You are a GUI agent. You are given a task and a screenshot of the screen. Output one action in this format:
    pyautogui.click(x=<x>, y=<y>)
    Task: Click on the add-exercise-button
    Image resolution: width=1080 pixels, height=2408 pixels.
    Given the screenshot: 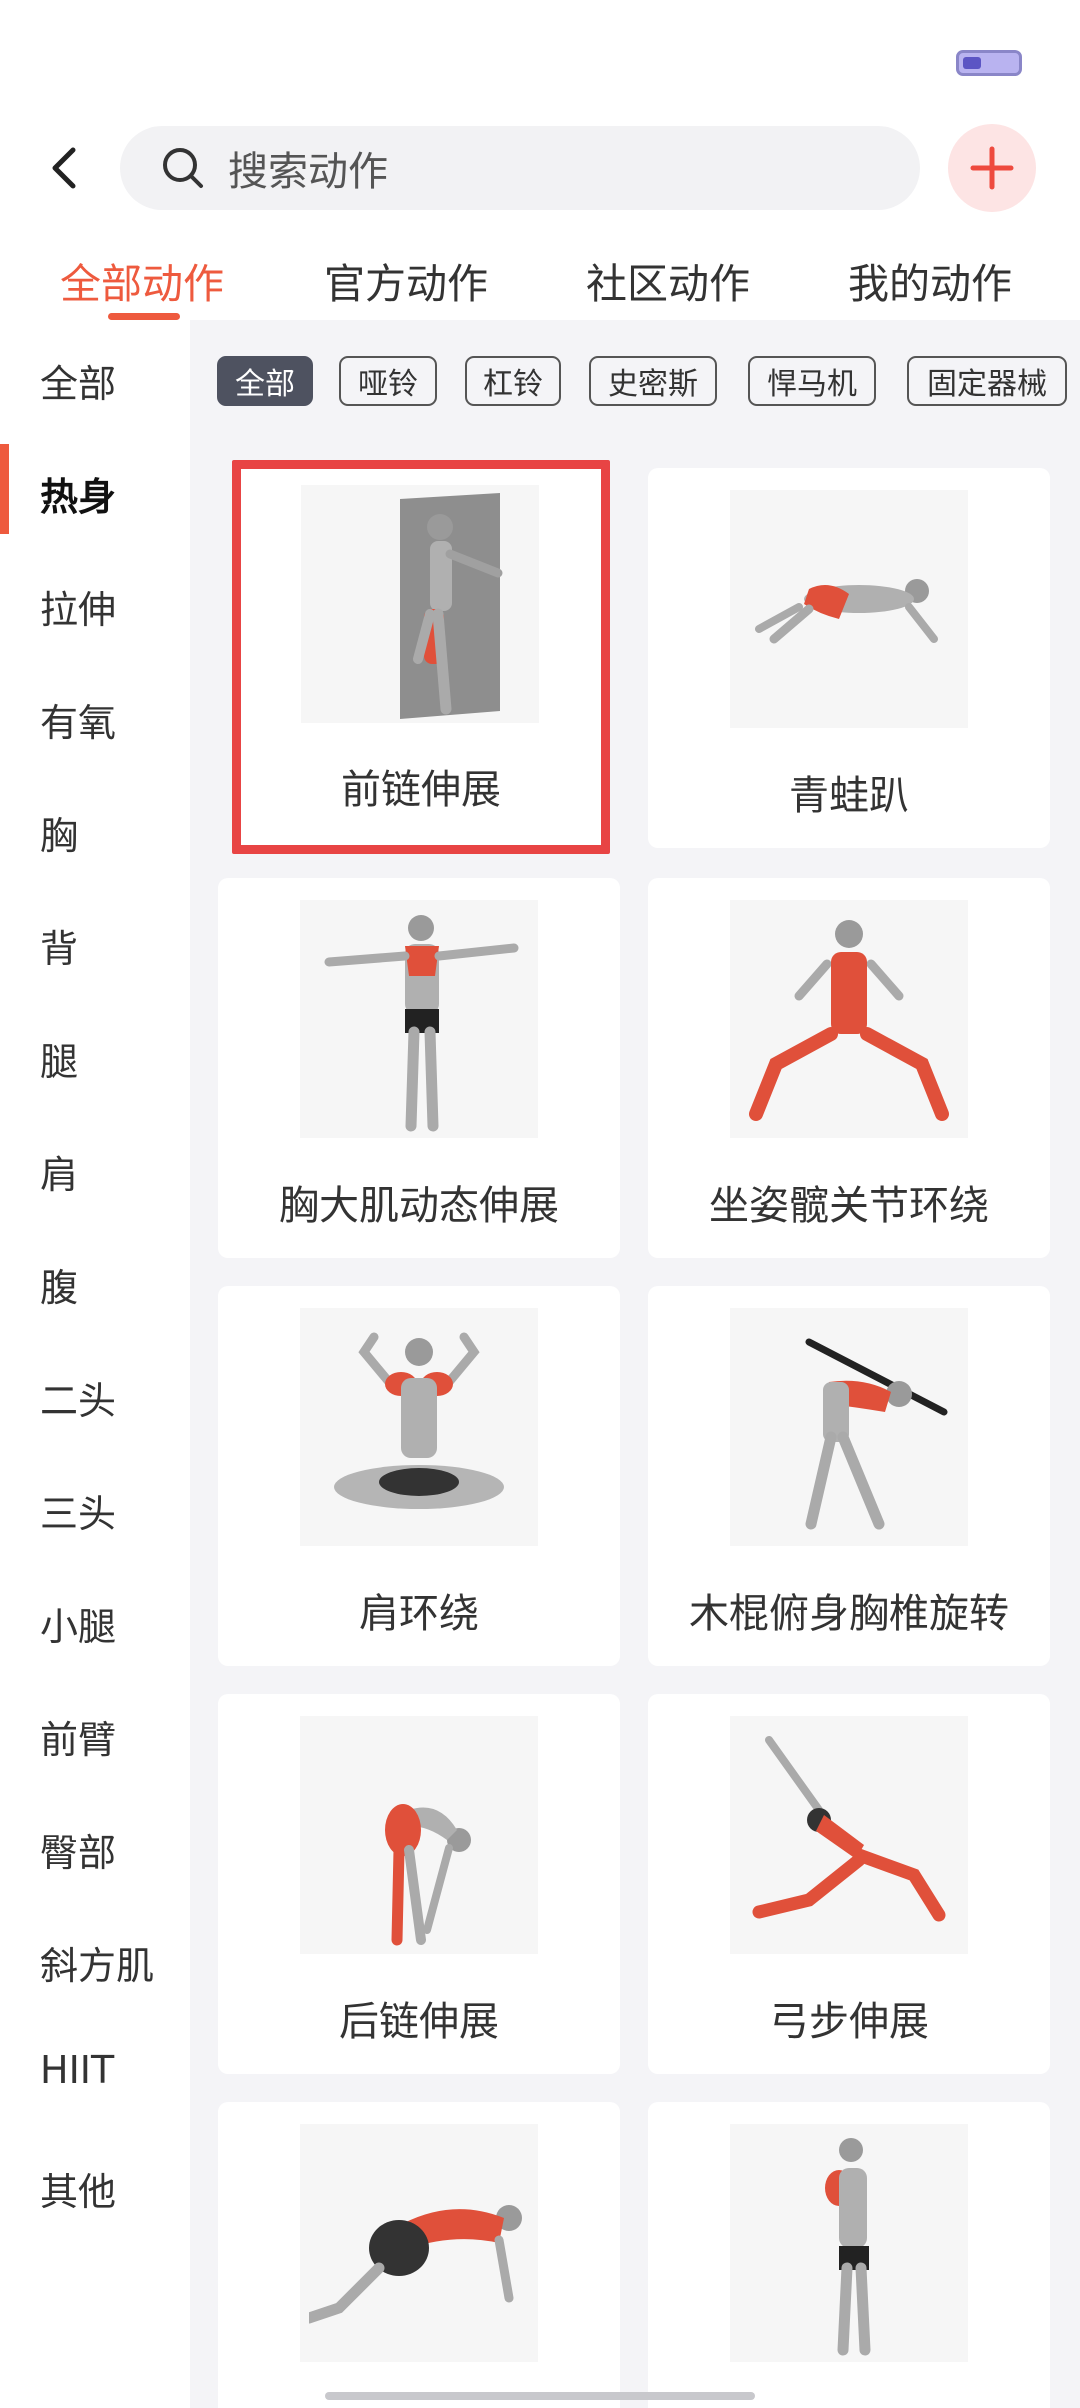 What is the action you would take?
    pyautogui.click(x=992, y=168)
    